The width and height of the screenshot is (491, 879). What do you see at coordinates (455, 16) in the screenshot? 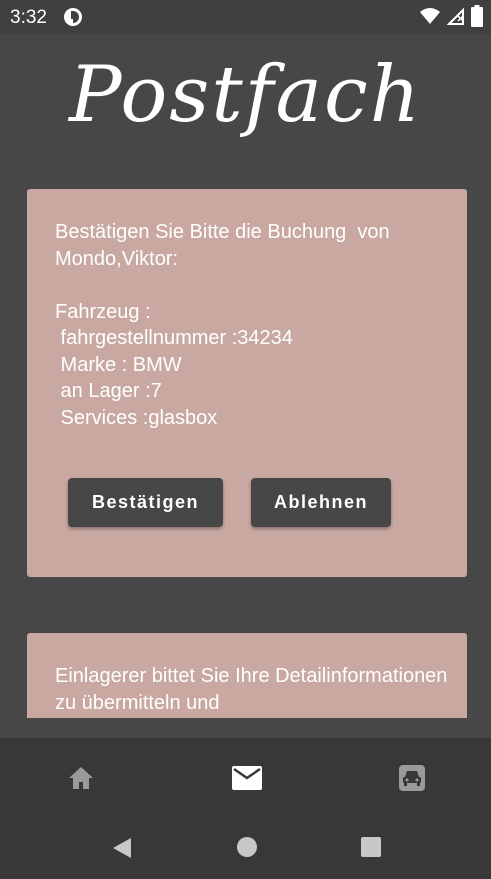
I see `signal-icon` at bounding box center [455, 16].